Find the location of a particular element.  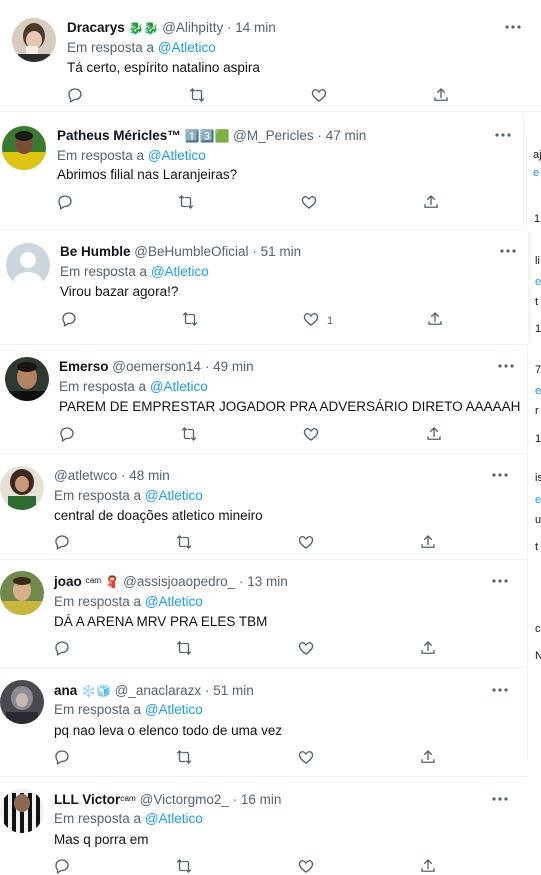

user-handle: @atletwco is located at coordinates (85, 475).